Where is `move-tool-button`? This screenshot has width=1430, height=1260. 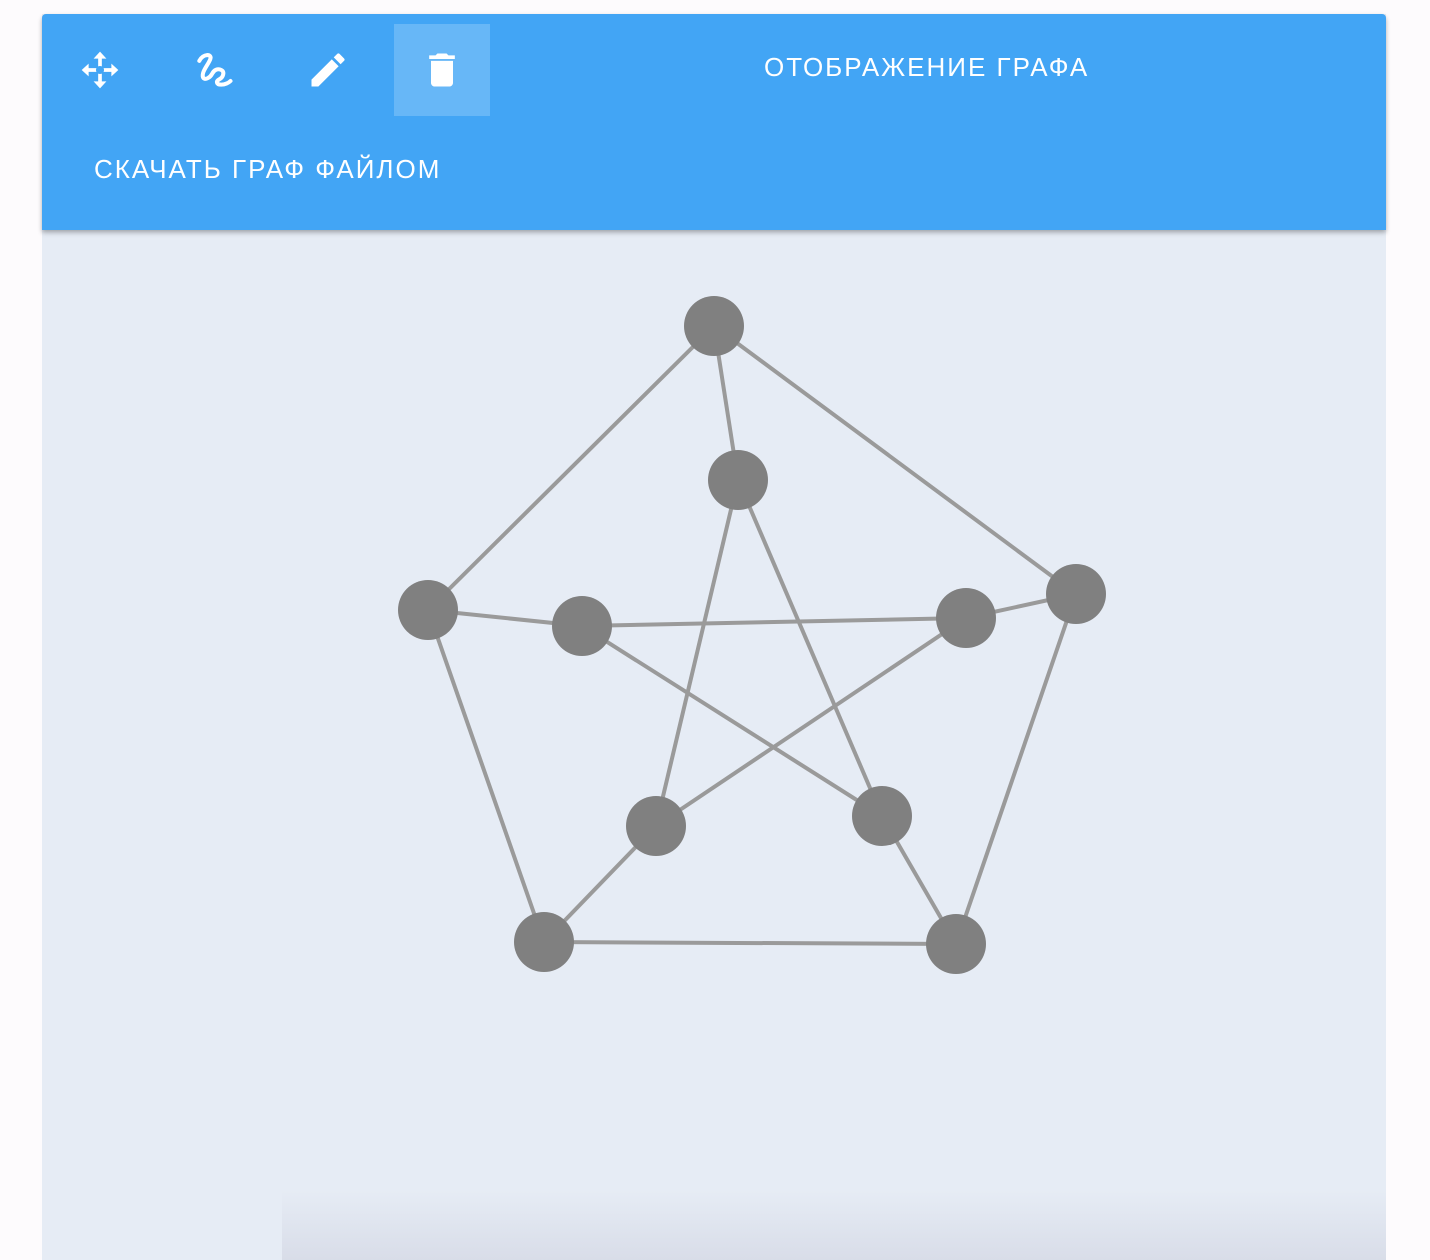 move-tool-button is located at coordinates (100, 70).